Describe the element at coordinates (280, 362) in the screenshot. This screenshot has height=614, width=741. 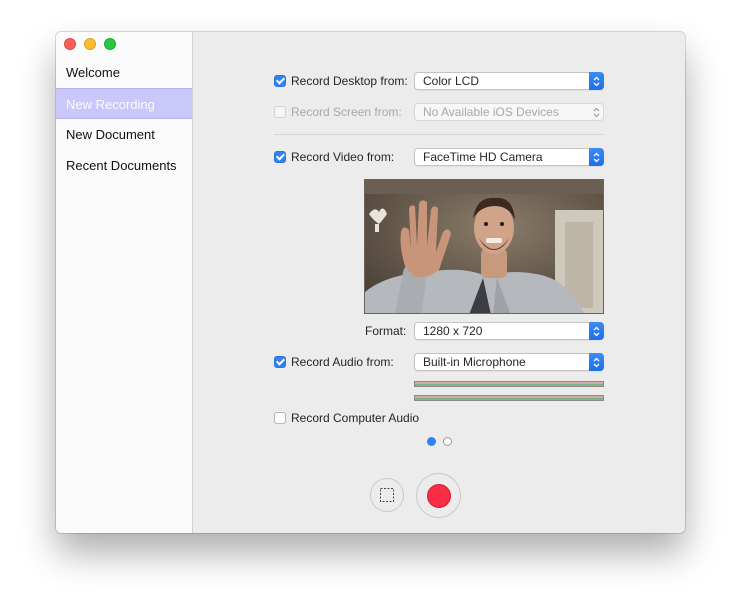
I see `record-audio-checkbox` at that location.